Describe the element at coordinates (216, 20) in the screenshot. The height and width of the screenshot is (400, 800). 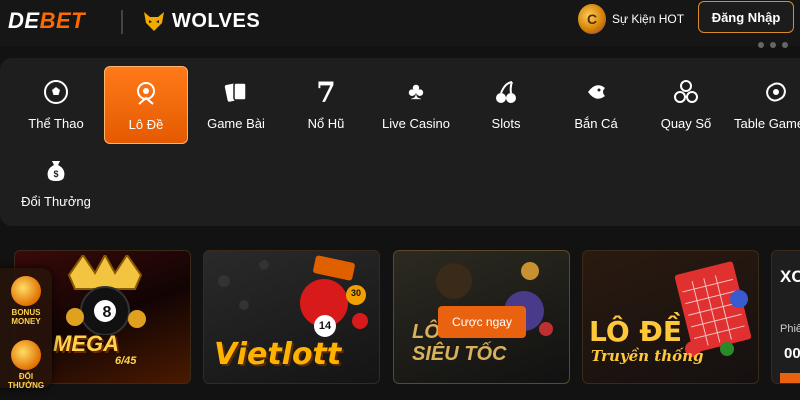
I see `wolves-text: WOLVES` at that location.